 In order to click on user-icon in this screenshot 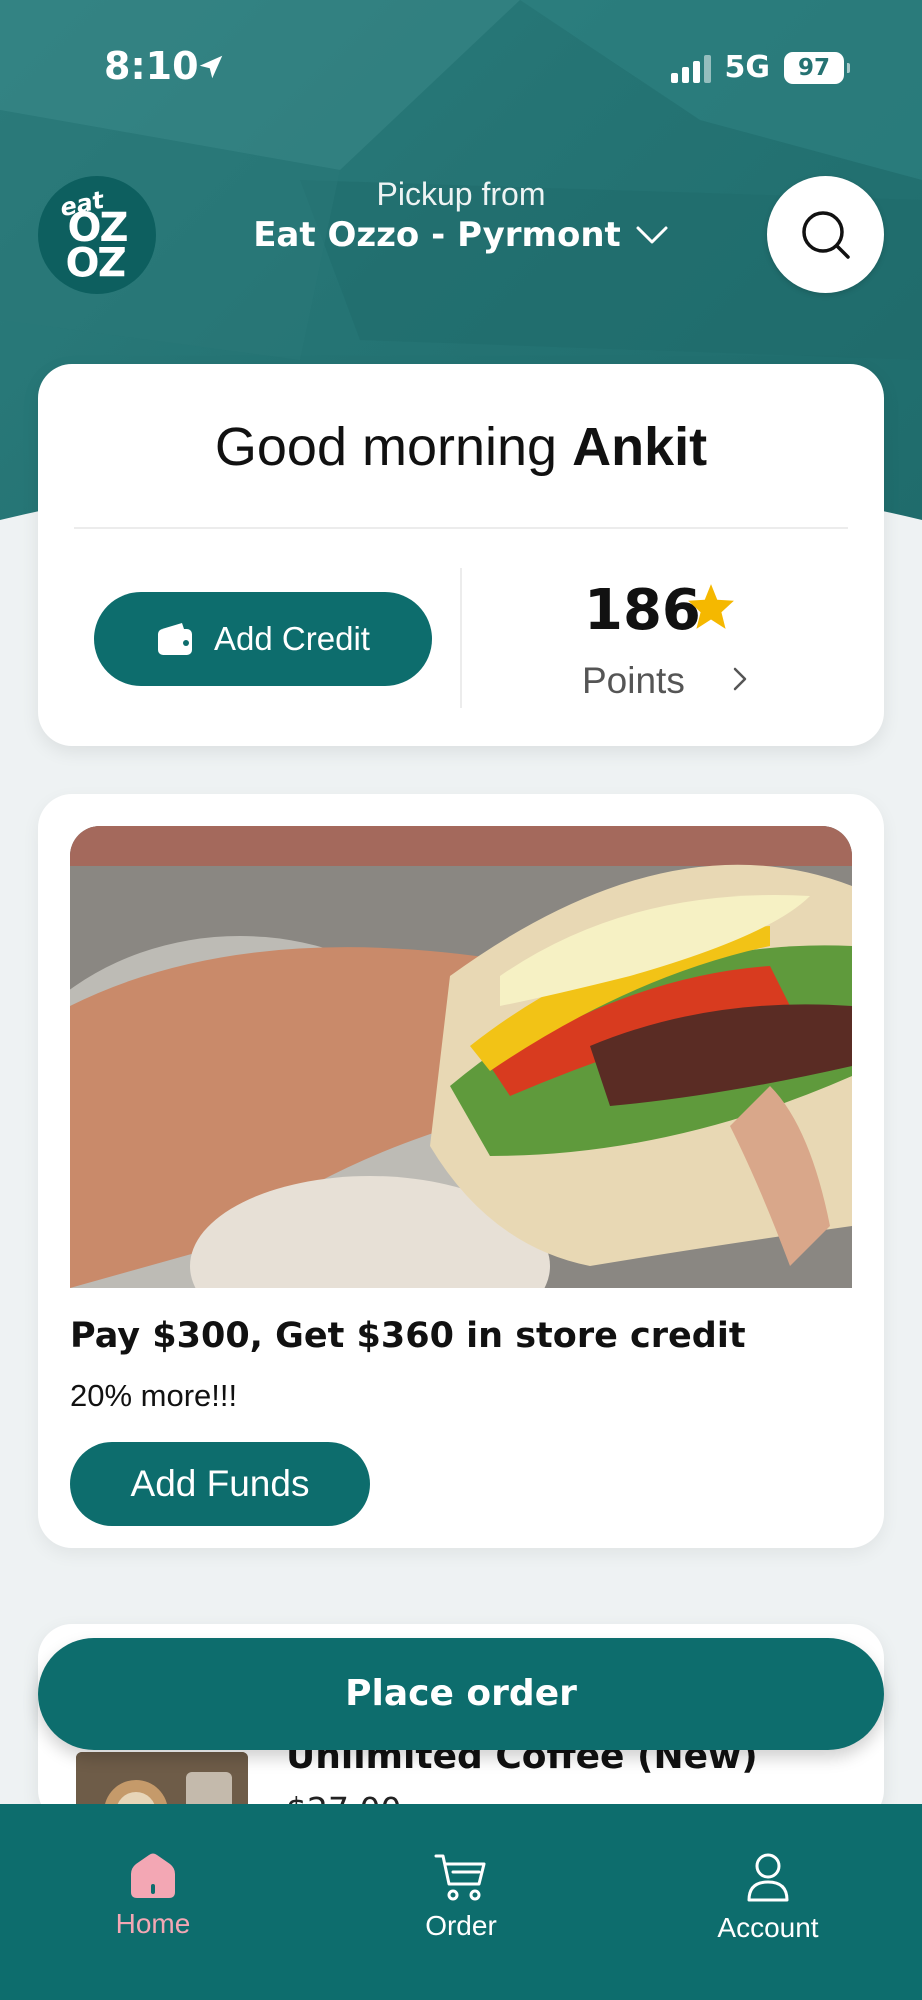, I will do `click(768, 1877)`.